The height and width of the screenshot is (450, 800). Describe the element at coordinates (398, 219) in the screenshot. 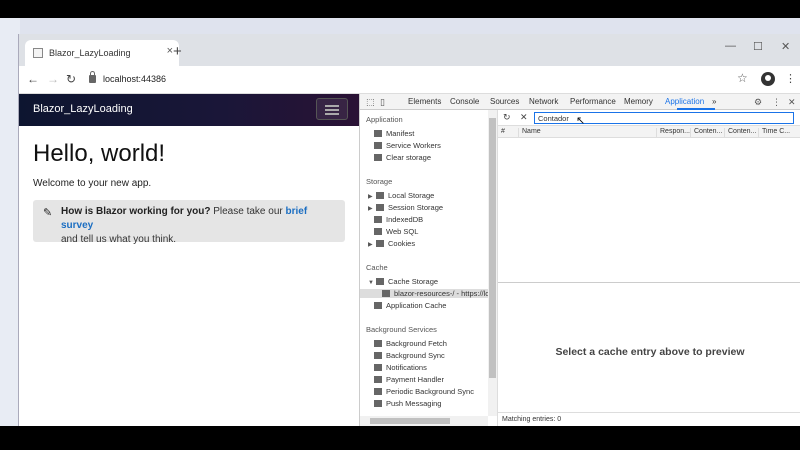

I see `sidebar-item-indexeddb: IndexedDB` at that location.